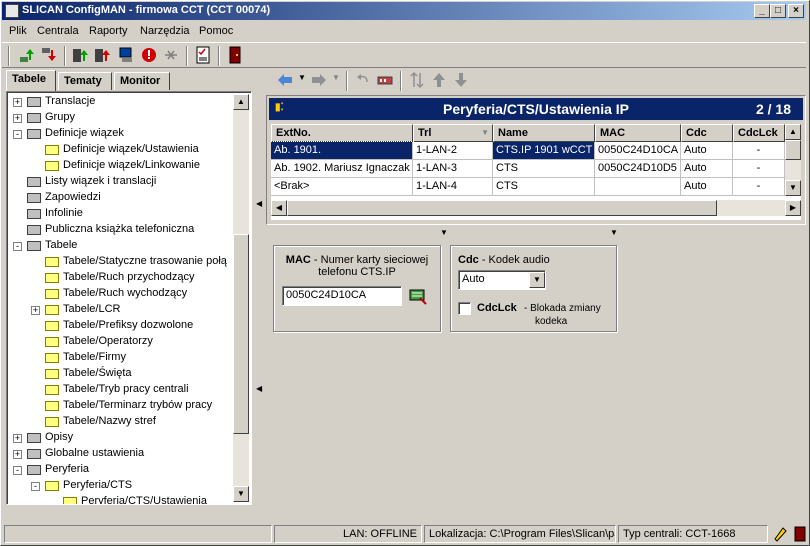 Image resolution: width=810 pixels, height=546 pixels. What do you see at coordinates (453, 187) in the screenshot?
I see `grid-cell: 1-LAN-4` at bounding box center [453, 187].